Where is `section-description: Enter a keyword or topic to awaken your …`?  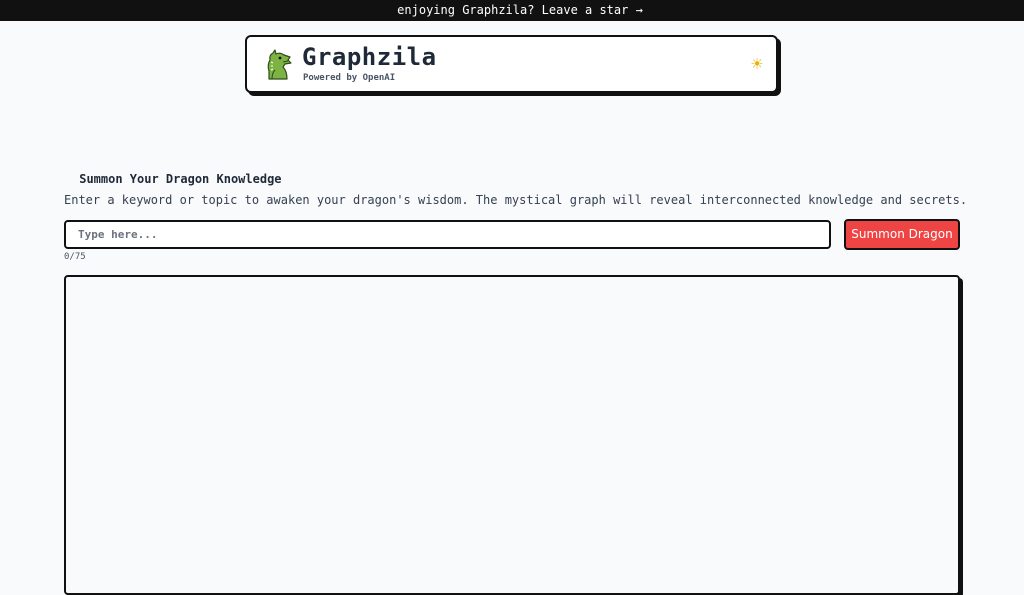 section-description: Enter a keyword or topic to awaken your … is located at coordinates (516, 200).